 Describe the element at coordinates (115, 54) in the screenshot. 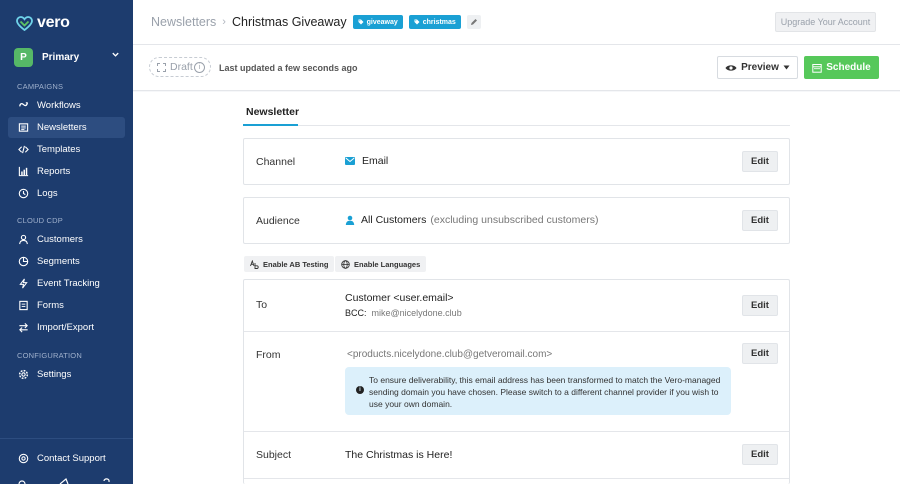

I see `chevron-down-icon` at that location.